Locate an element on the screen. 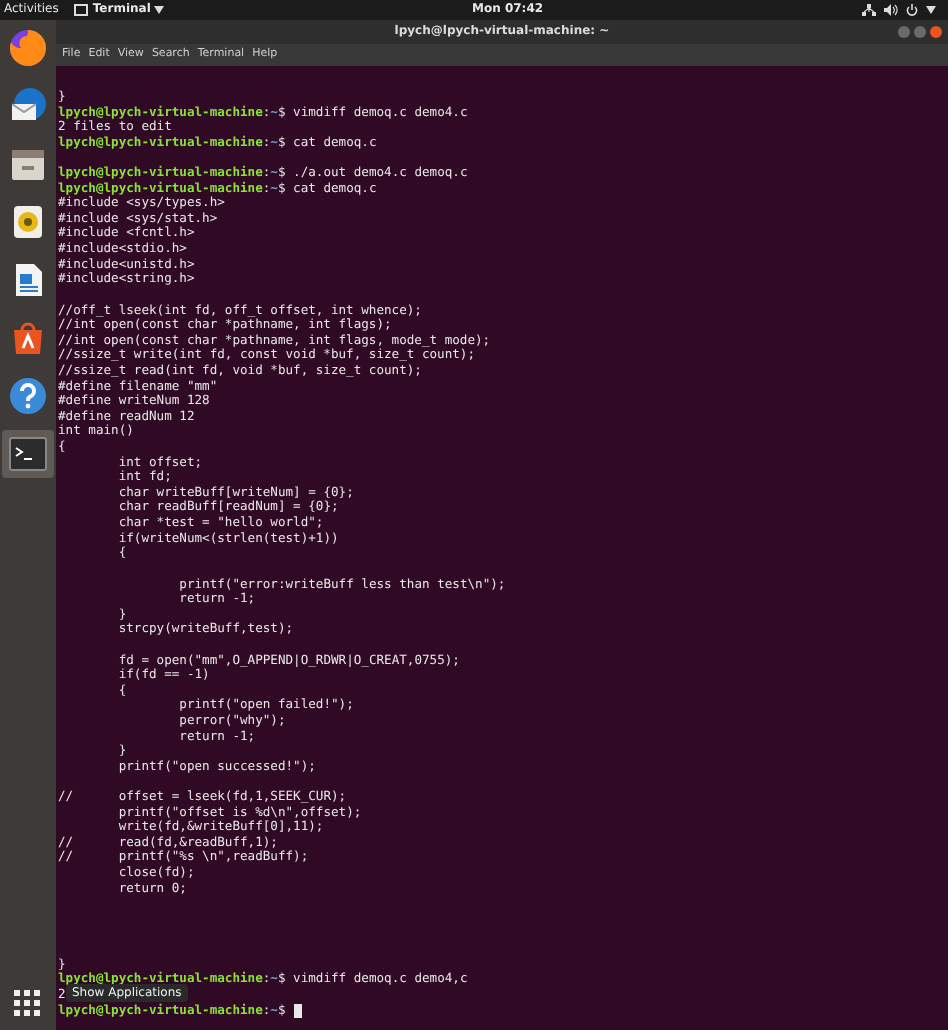 This screenshot has height=1030, width=948. drawer-icon is located at coordinates (28, 164).